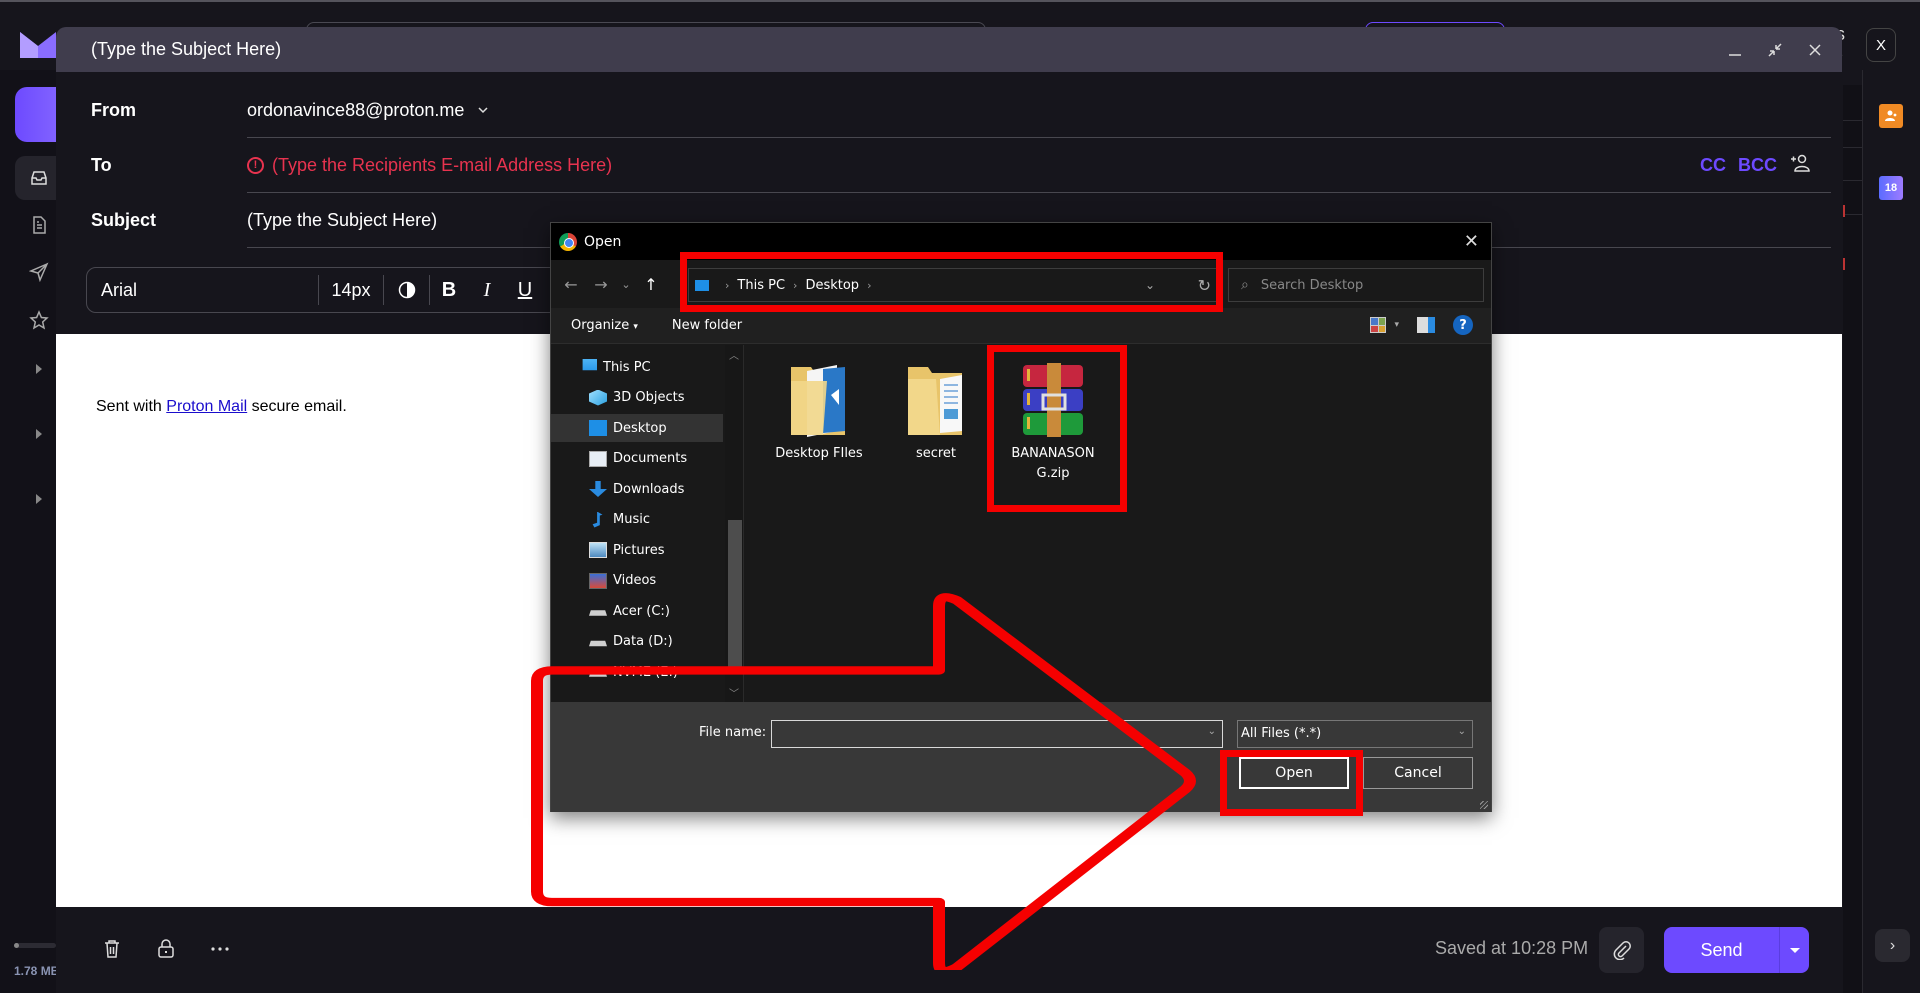 The height and width of the screenshot is (993, 1920). What do you see at coordinates (598, 674) in the screenshot?
I see `drive-icon` at bounding box center [598, 674].